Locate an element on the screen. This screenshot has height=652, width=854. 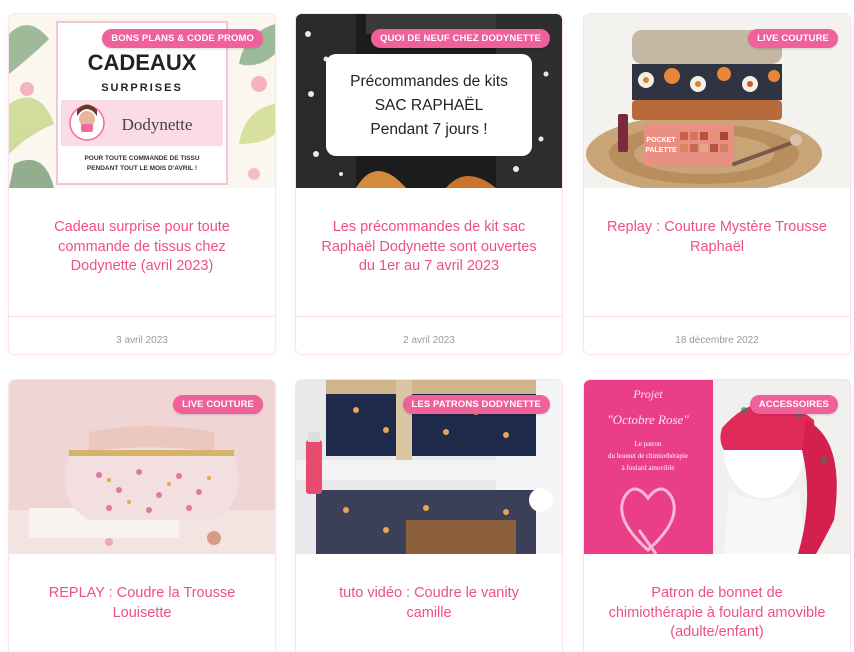
preorder-line1: Précommandes de kits is located at coordinates (429, 81).